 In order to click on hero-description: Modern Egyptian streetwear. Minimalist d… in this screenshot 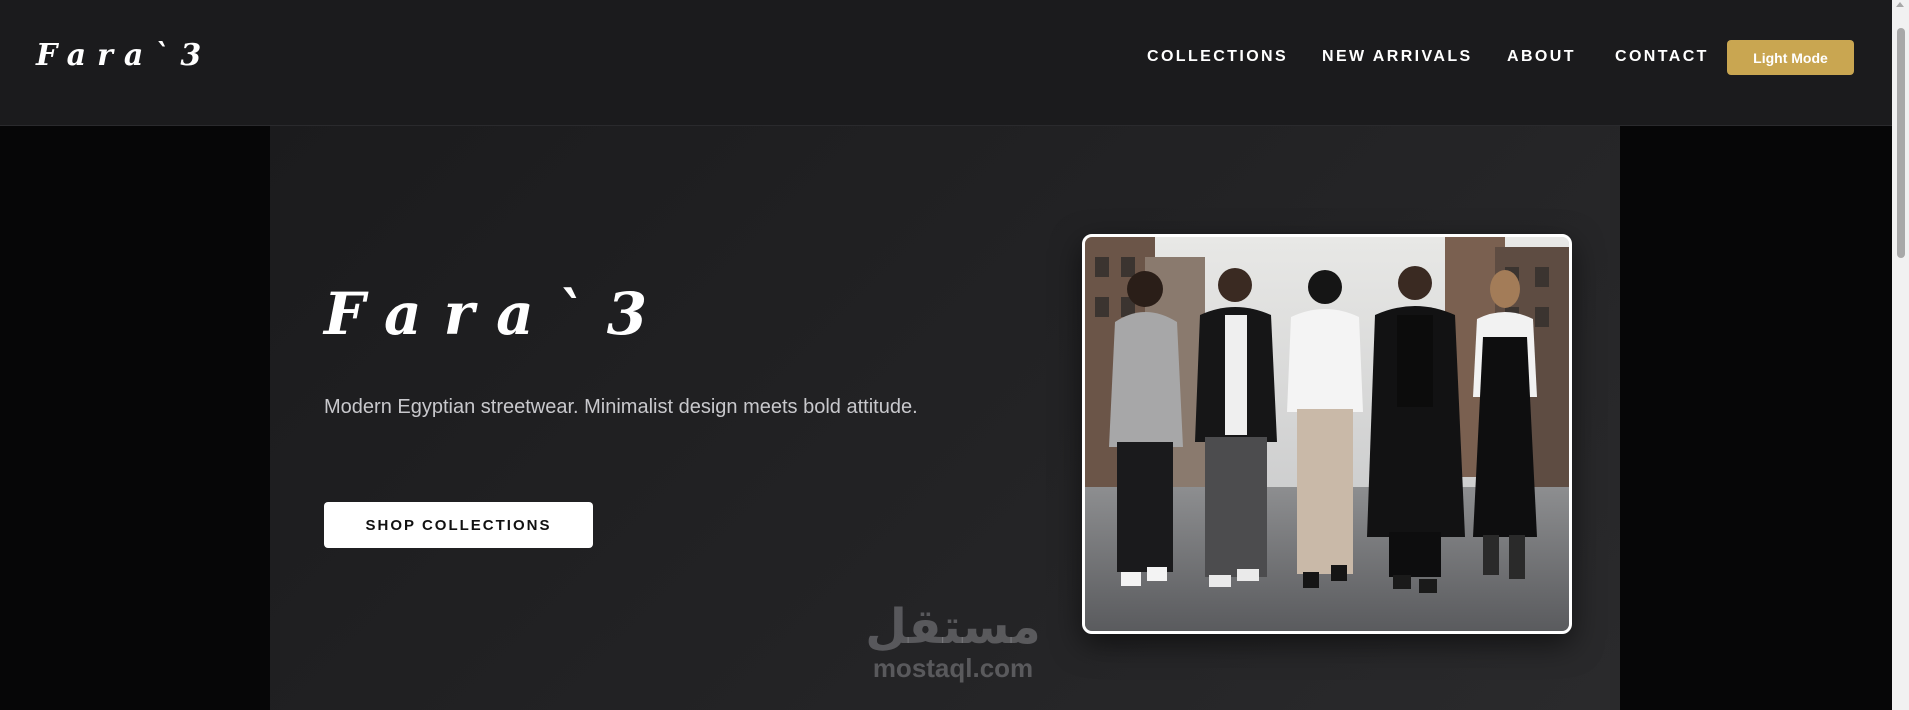, I will do `click(621, 407)`.